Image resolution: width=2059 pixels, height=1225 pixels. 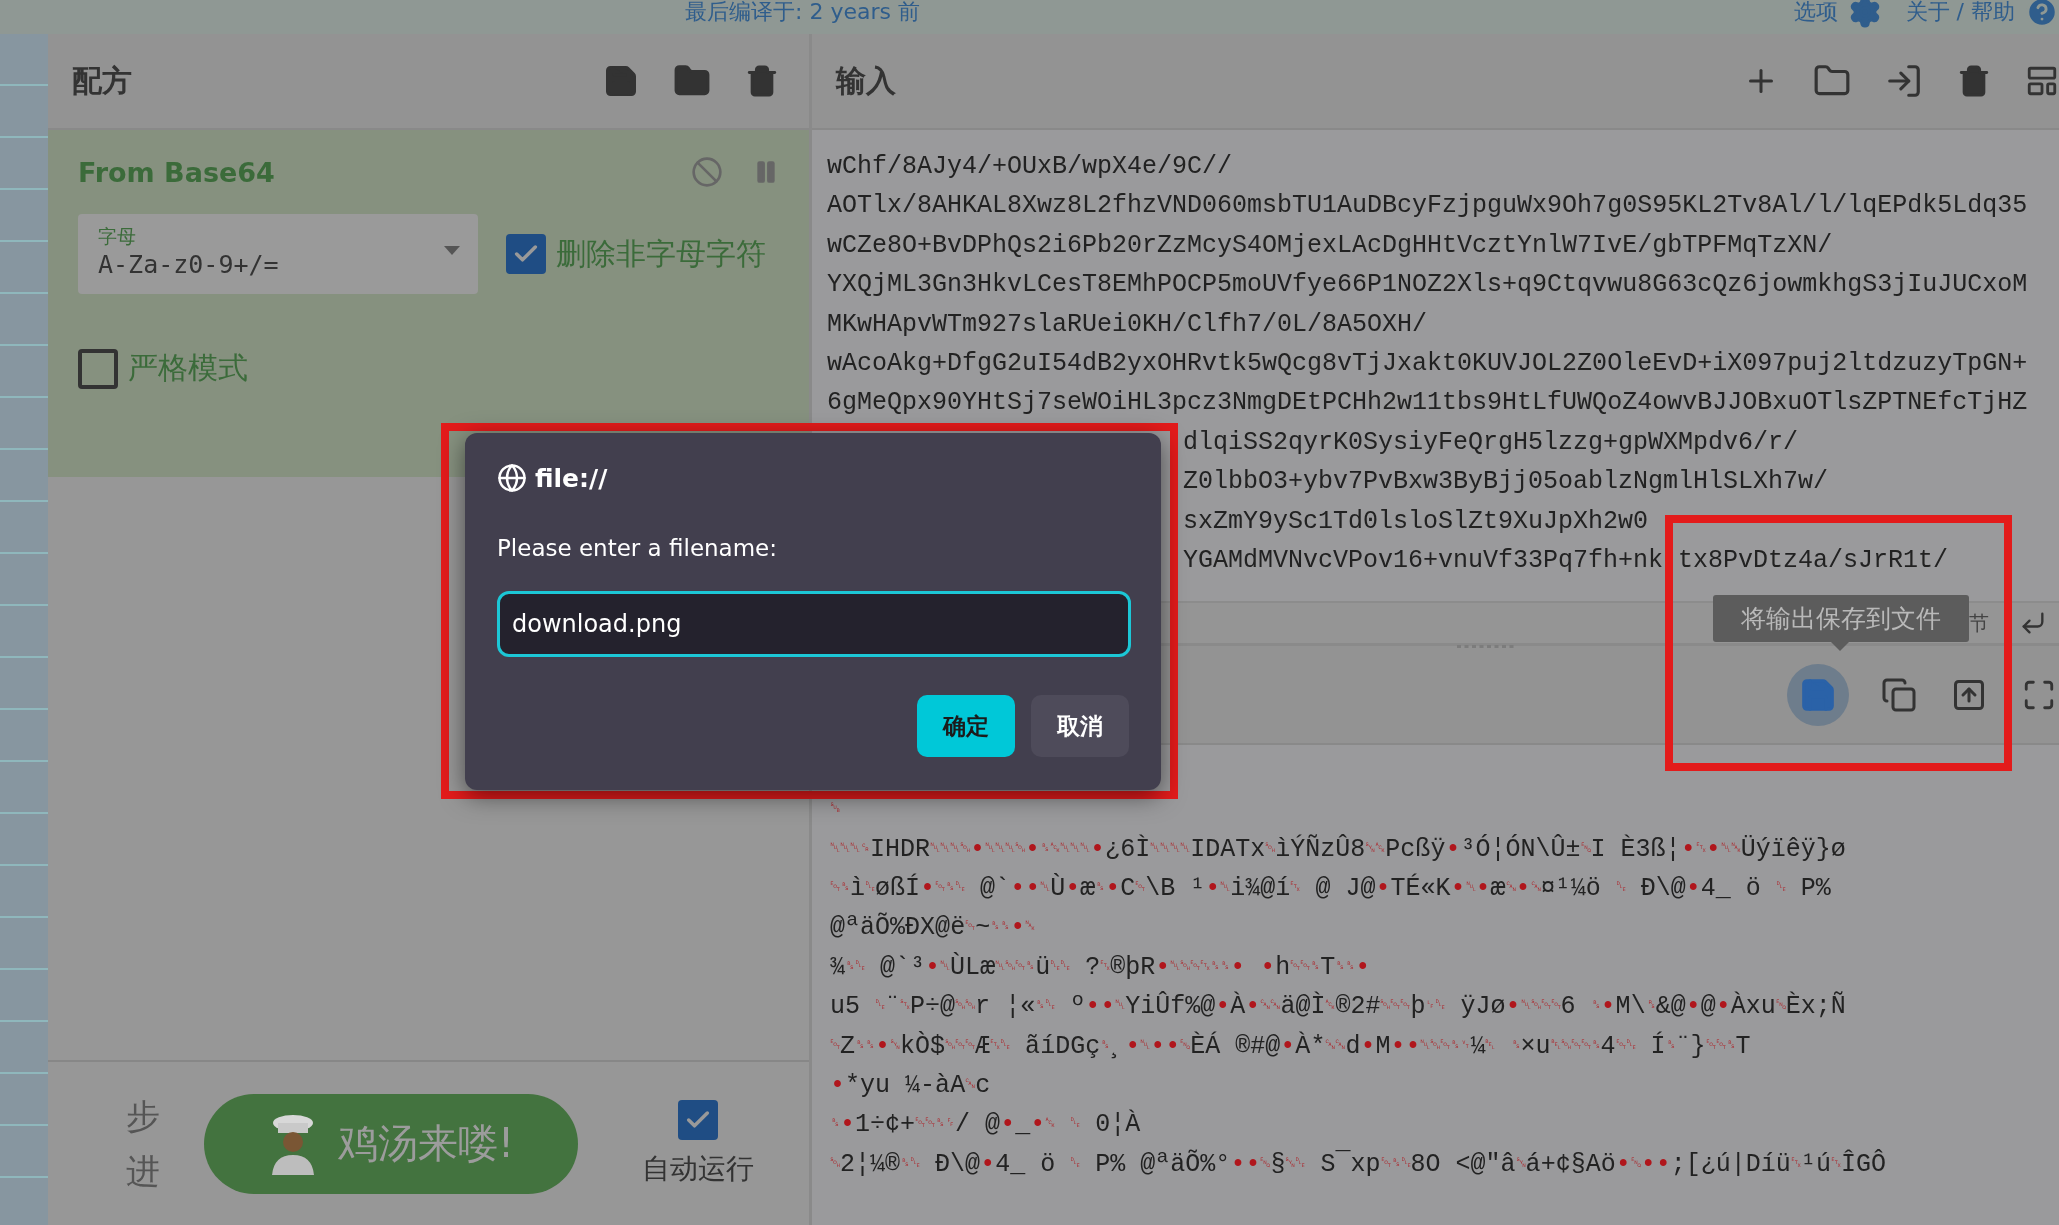 I want to click on output-text-line: ␀␀␀␍IHDR␀␀␀␁•␀␀␀␁•␈␆␀␀␀•¿6Ì␀␀␀␀IDATx␁ìÝÑzÛ8␖␆Pcßÿ•³Ó¦ÓN\Û±␅I È3ß¦•␃•␀␕Üýïêÿ}ø, so click(x=1338, y=849).